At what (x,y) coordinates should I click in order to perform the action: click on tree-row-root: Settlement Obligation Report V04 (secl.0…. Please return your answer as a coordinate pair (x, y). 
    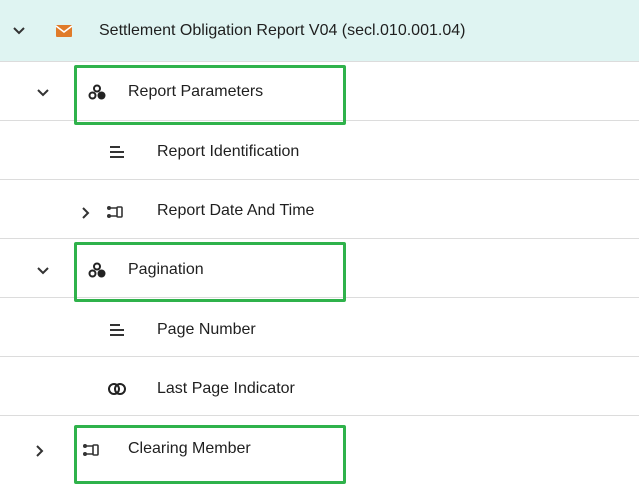
    Looking at the image, I should click on (319, 31).